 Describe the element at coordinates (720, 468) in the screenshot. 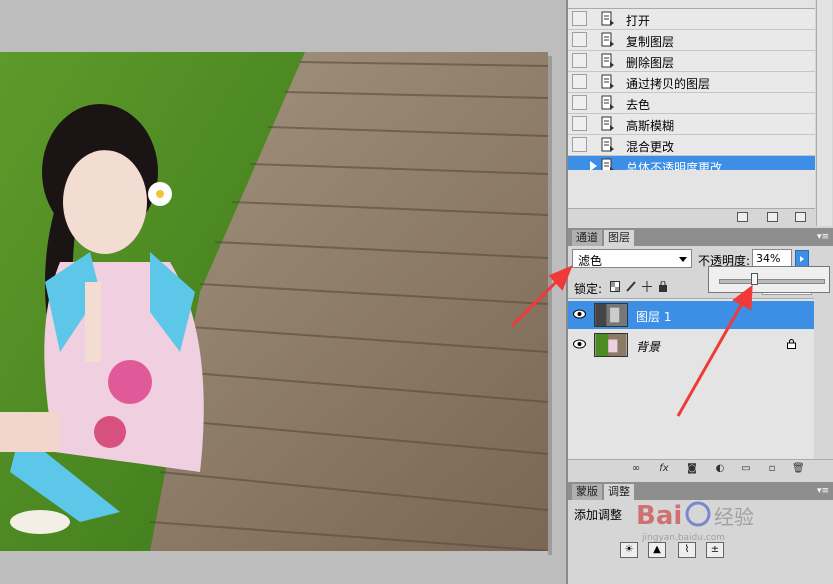

I see `adjustment-layer-icon: ◐` at that location.